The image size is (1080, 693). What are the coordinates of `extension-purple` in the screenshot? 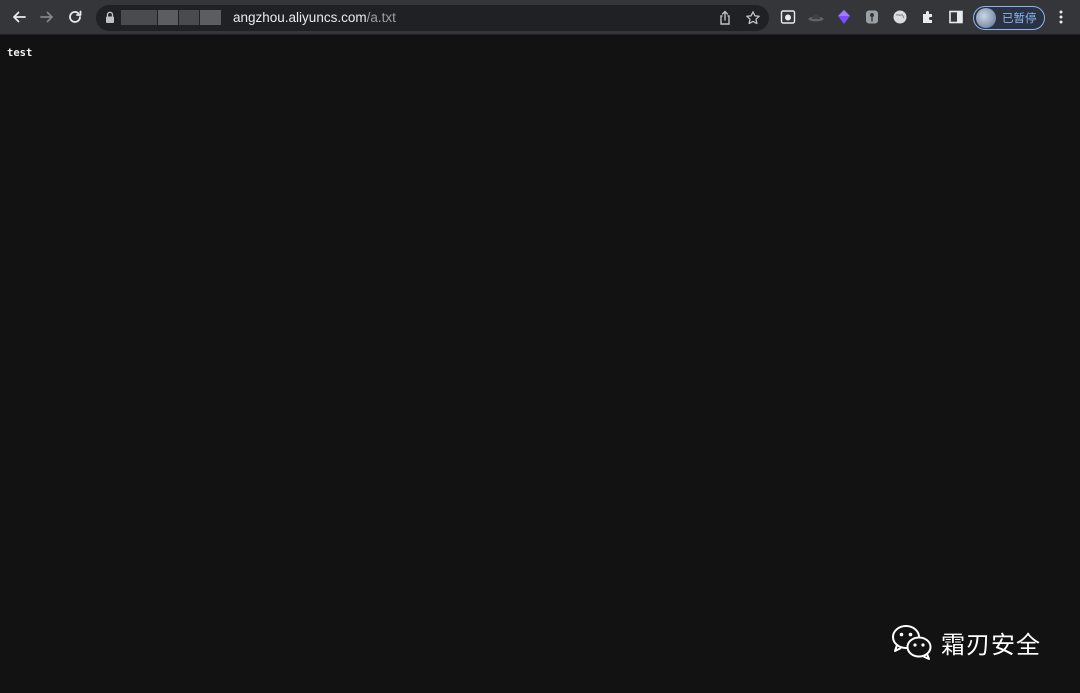 It's located at (844, 17).